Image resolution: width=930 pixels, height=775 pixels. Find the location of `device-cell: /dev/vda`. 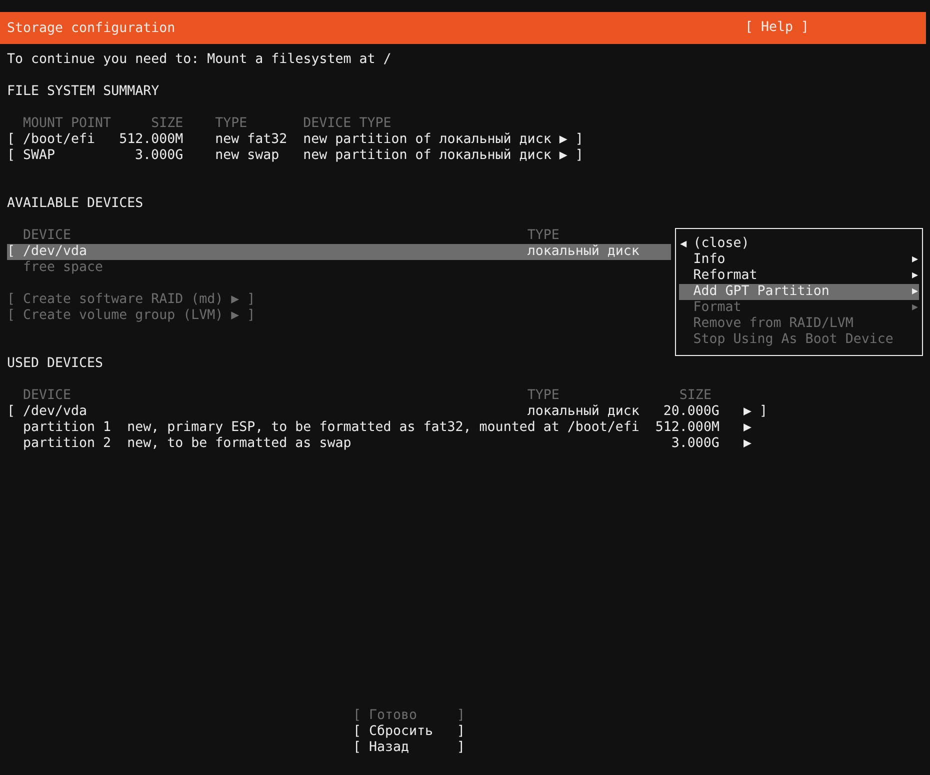

device-cell: /dev/vda is located at coordinates (275, 412).